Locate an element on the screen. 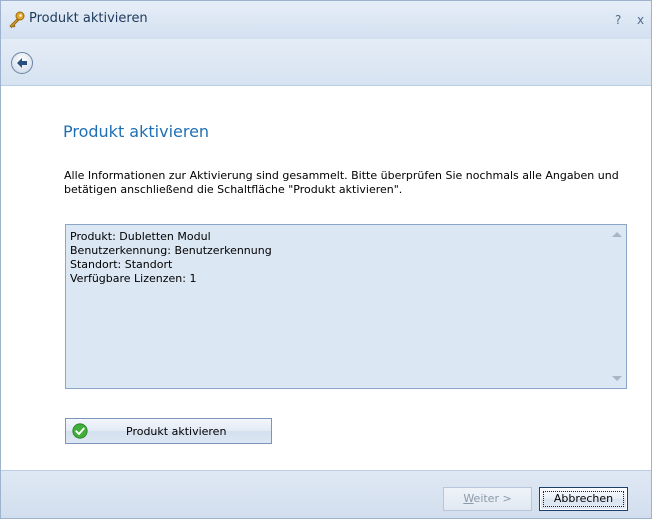  activate-button-label: Produkt aktivieren is located at coordinates (176, 431).